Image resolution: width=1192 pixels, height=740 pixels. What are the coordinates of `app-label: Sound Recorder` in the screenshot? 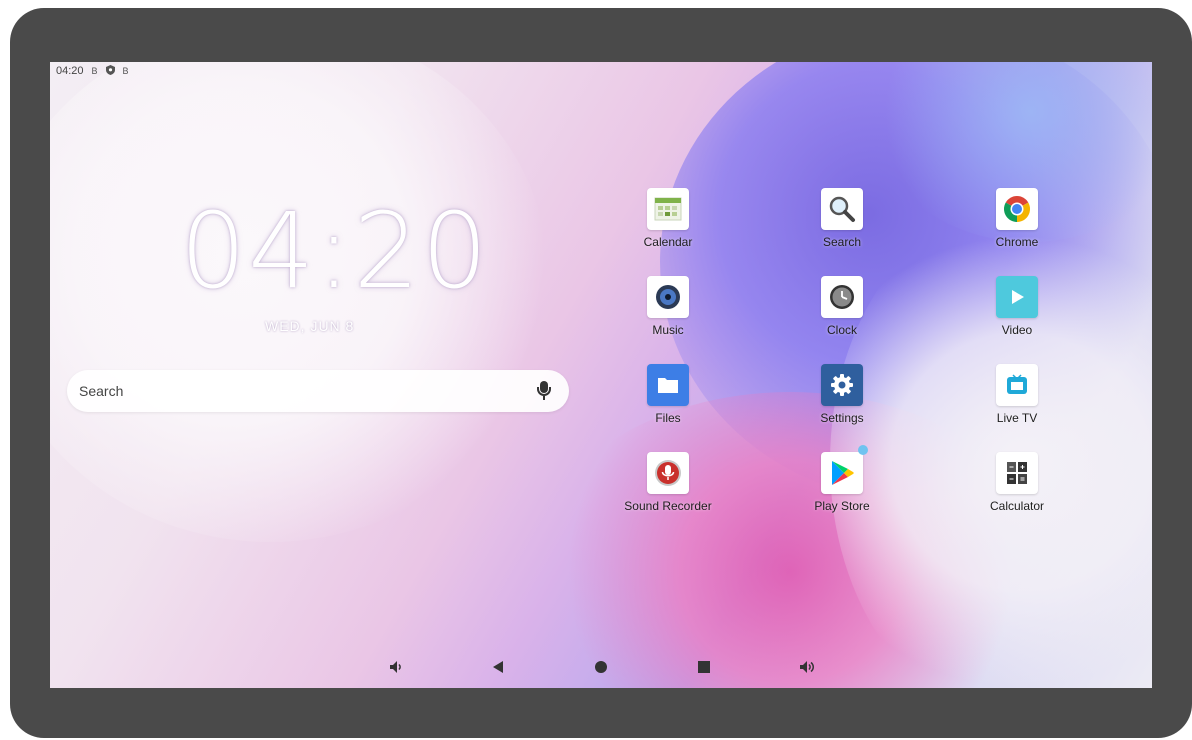 It's located at (668, 506).